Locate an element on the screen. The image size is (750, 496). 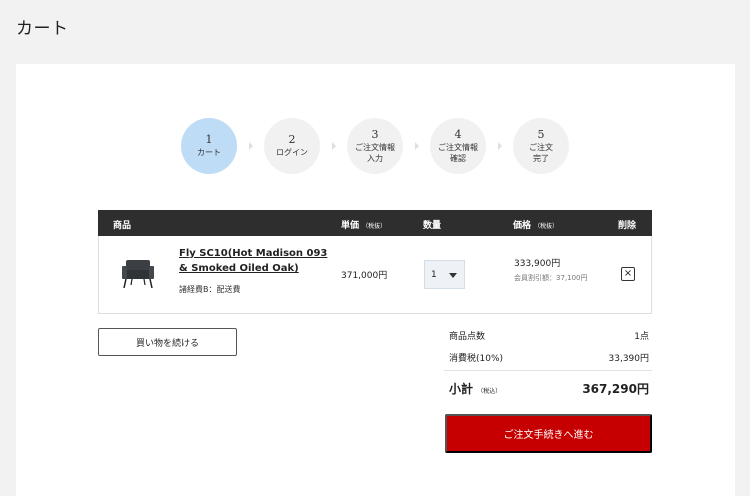
product-note: 諸経費B：配送費 is located at coordinates (210, 289).